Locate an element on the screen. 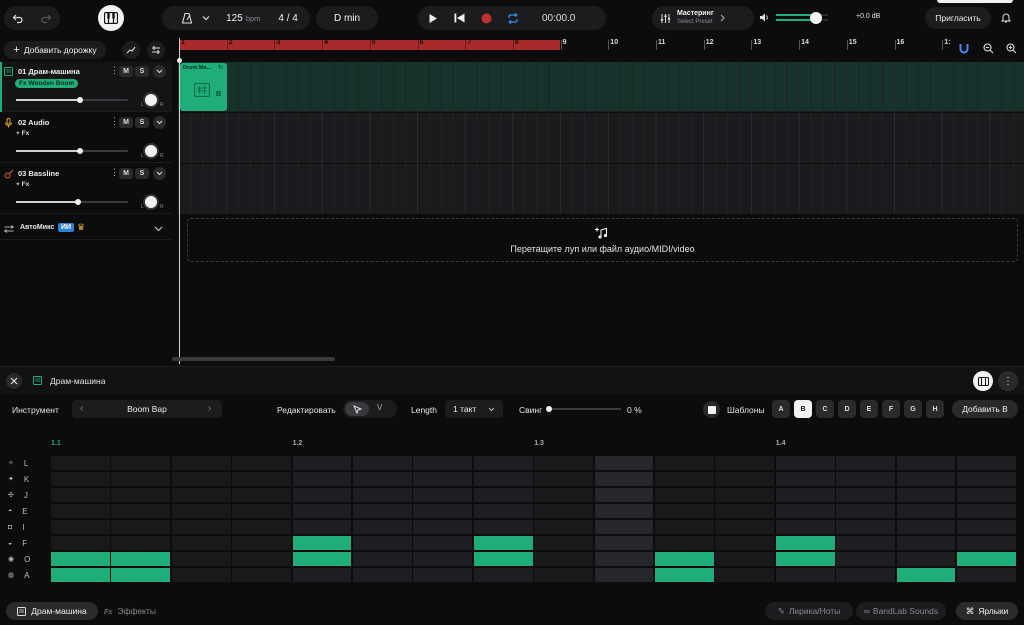 The image size is (1024, 625). piano-view-icon is located at coordinates (983, 381).